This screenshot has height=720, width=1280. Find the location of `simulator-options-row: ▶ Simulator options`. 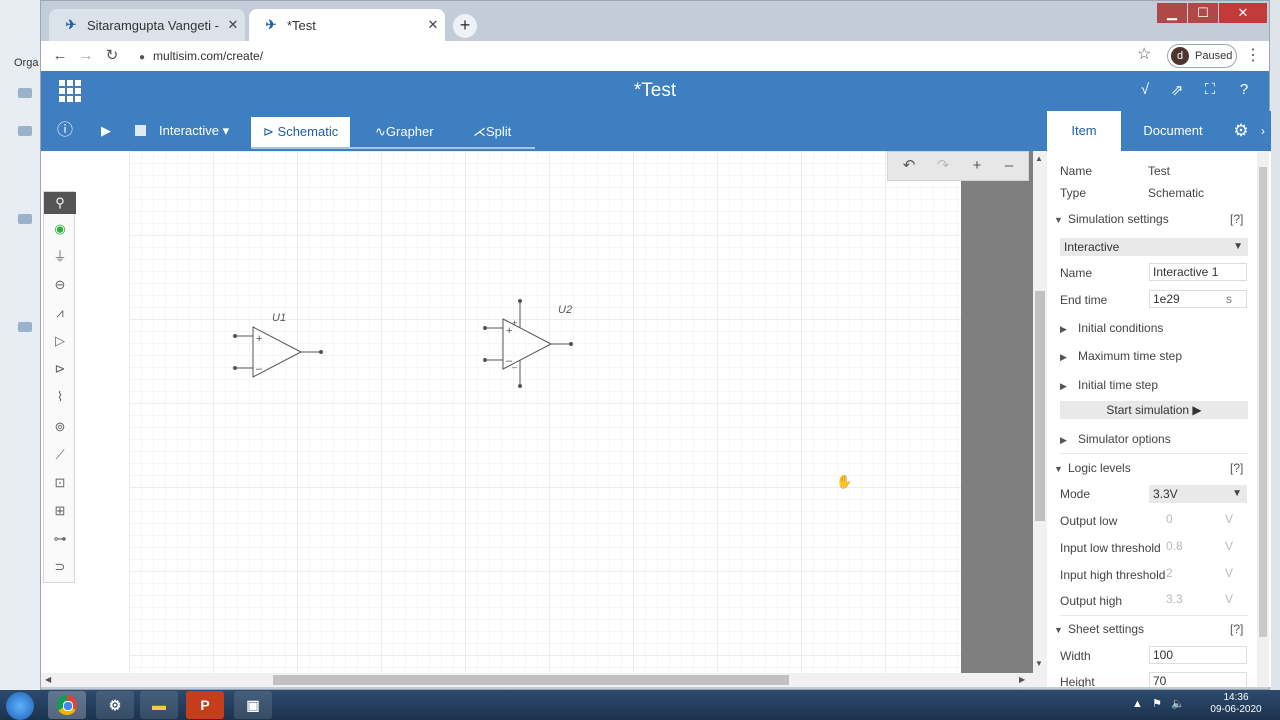

simulator-options-row: ▶ Simulator options is located at coordinates (1115, 439).